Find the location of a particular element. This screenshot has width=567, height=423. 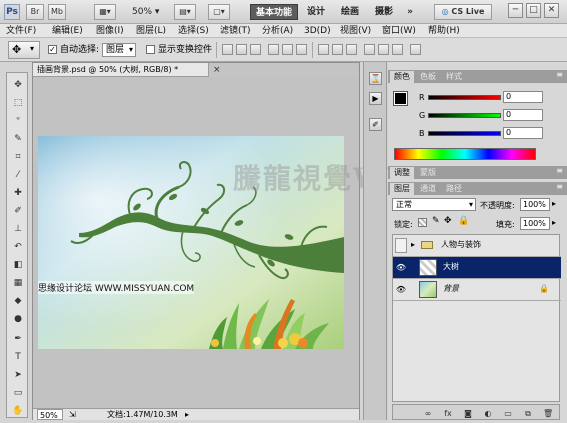

b-slider is located at coordinates (464, 133).